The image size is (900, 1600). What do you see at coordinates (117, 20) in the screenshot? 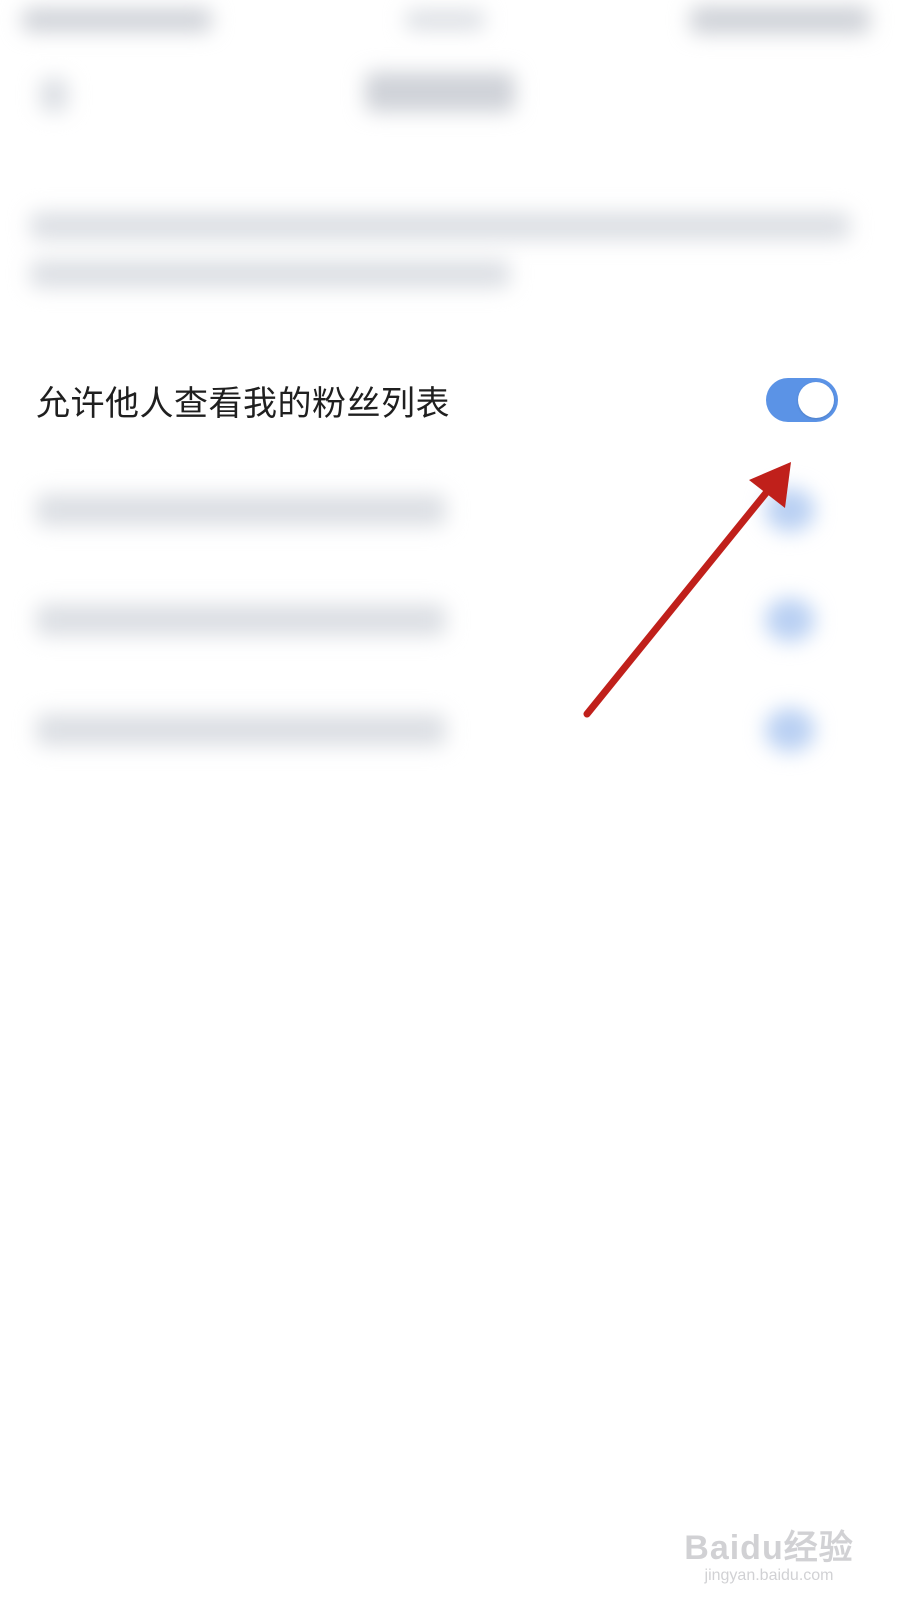
I see `status-left-blur` at bounding box center [117, 20].